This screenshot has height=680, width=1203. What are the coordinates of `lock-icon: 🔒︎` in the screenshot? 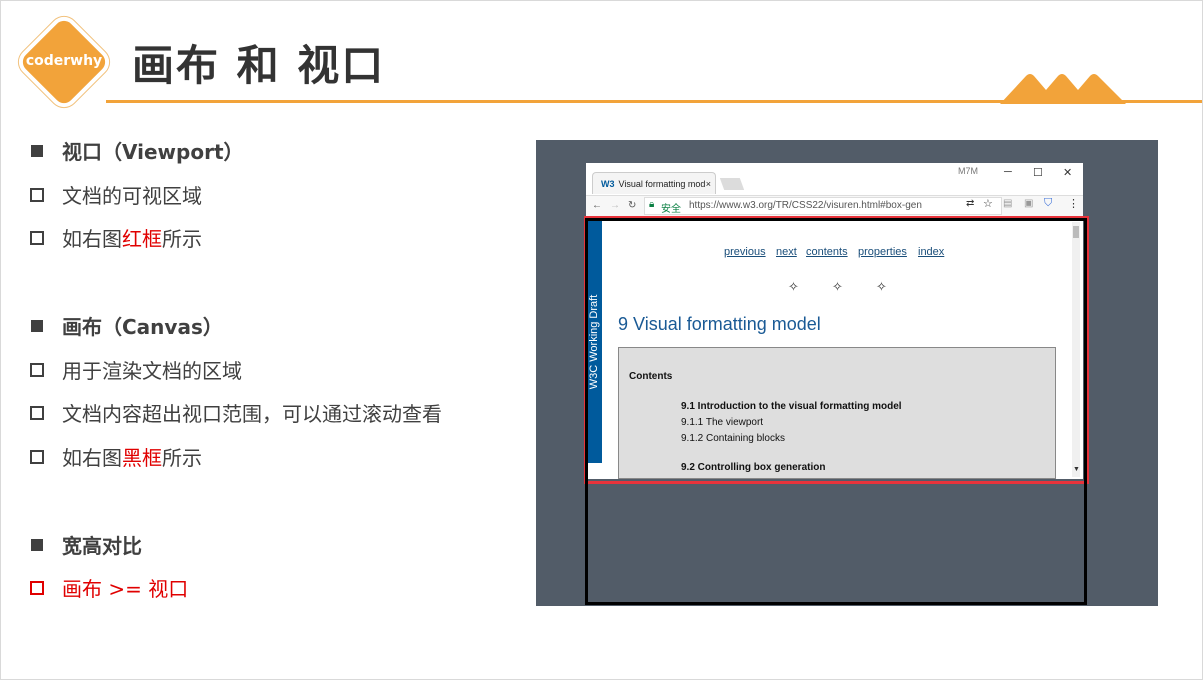 It's located at (652, 204).